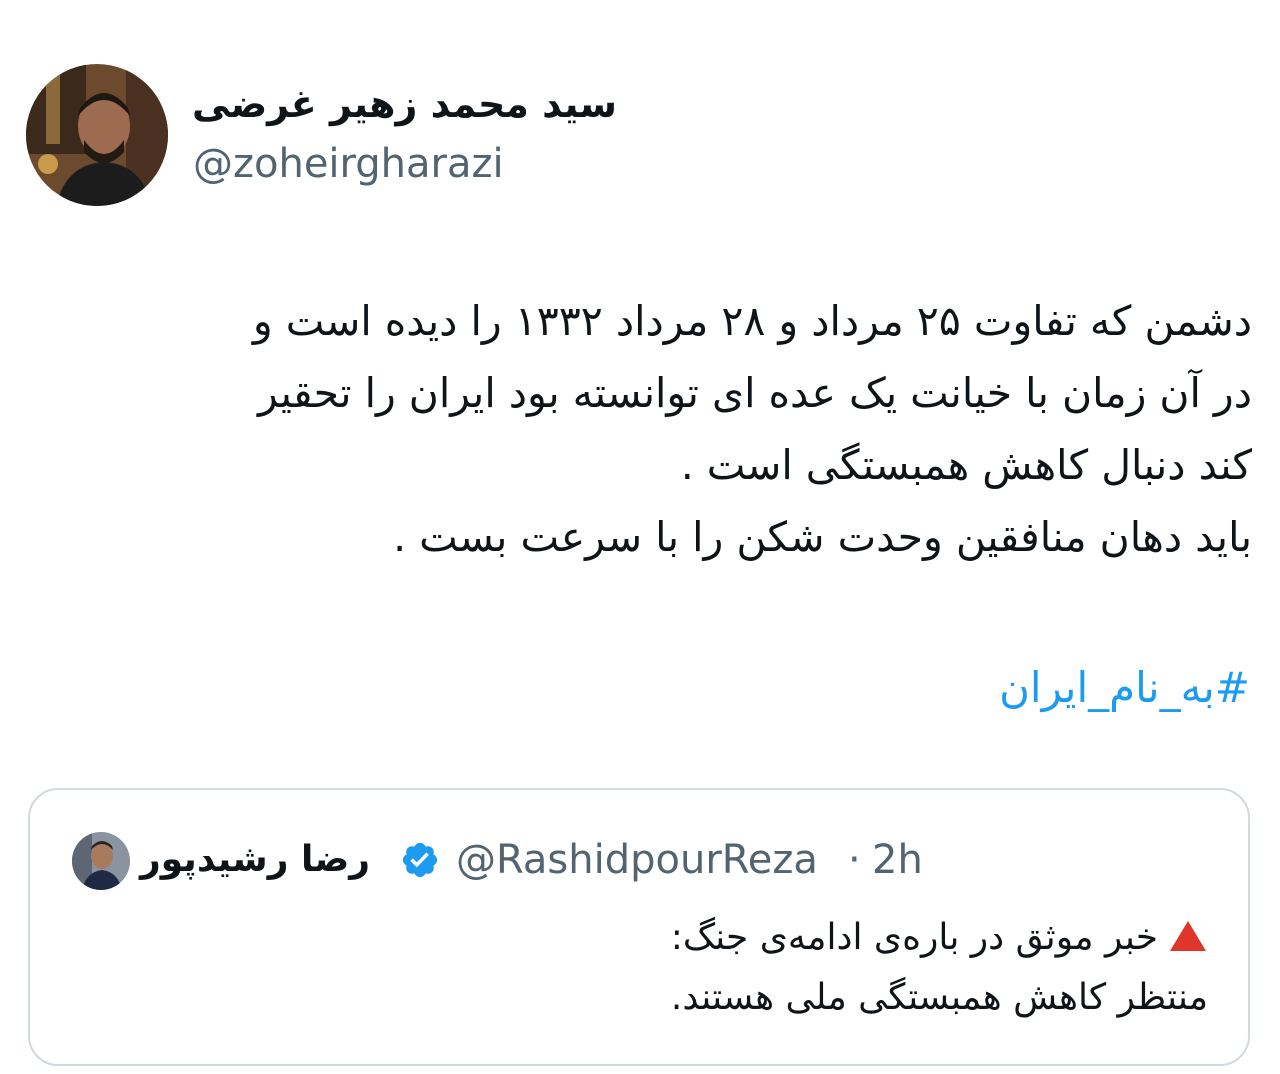 The width and height of the screenshot is (1280, 1074). I want to click on quoted-author-avatar, so click(101, 861).